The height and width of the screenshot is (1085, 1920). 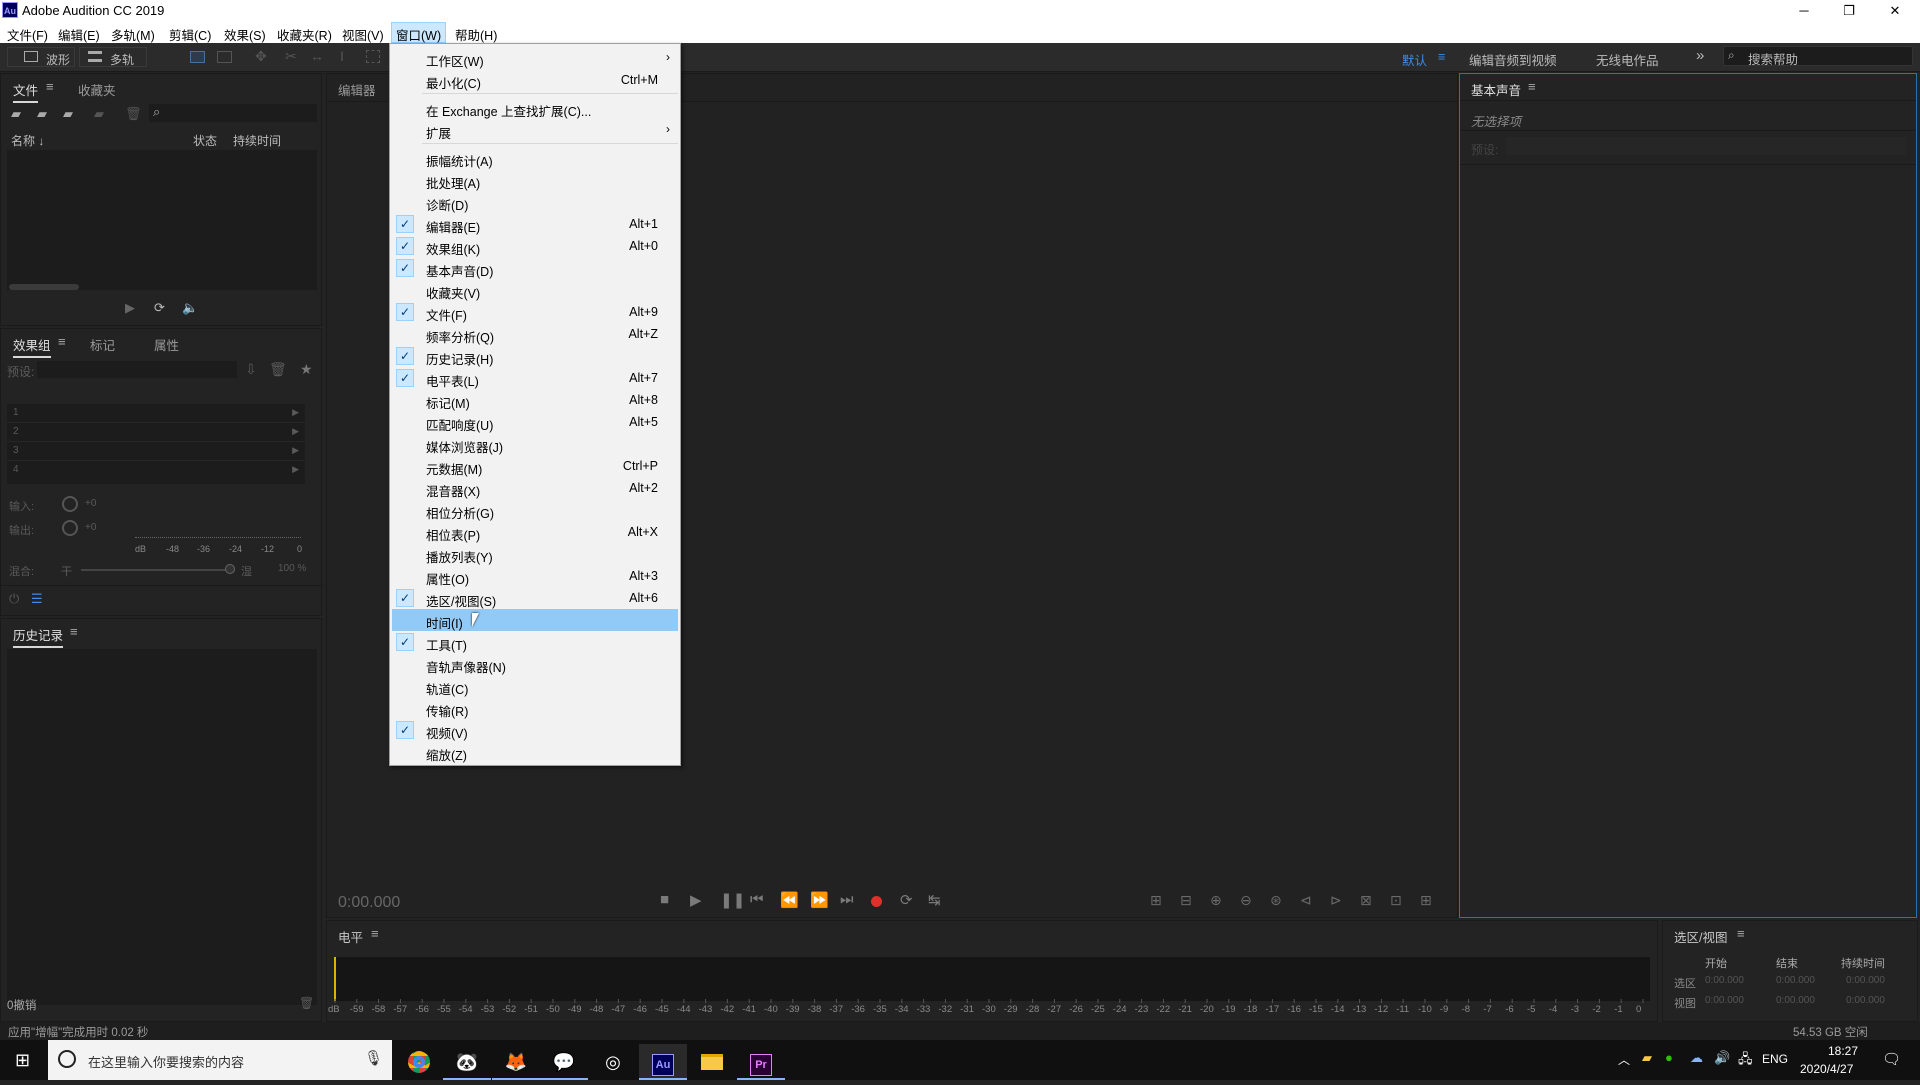 I want to click on tab-properties: 属性, so click(x=166, y=344).